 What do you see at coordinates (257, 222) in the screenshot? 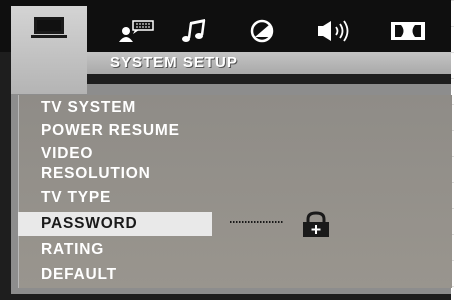
I see `dotted-leader` at bounding box center [257, 222].